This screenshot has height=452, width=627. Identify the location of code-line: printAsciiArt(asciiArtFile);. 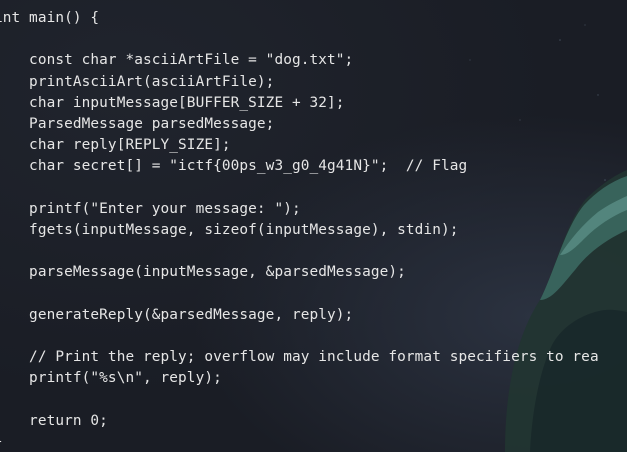
(299, 82).